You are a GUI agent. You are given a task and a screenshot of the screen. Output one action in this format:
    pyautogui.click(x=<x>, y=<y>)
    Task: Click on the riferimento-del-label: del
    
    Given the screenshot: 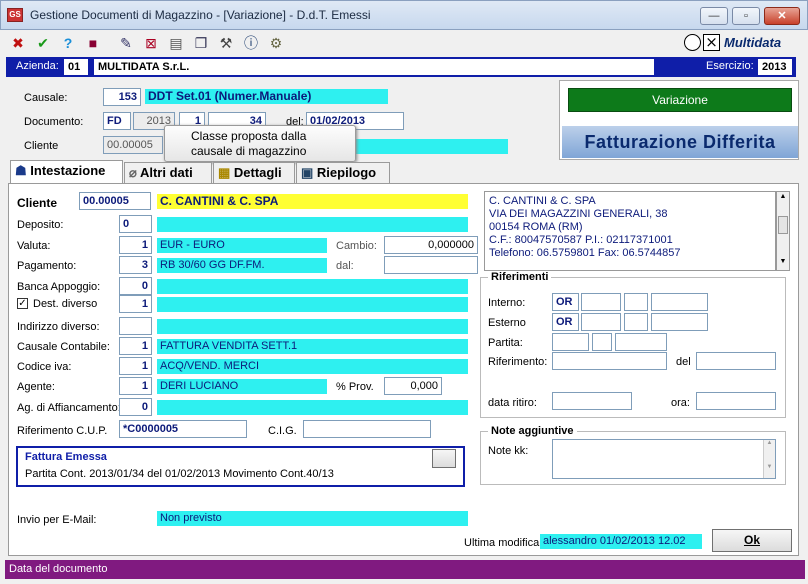 What is the action you would take?
    pyautogui.click(x=683, y=362)
    